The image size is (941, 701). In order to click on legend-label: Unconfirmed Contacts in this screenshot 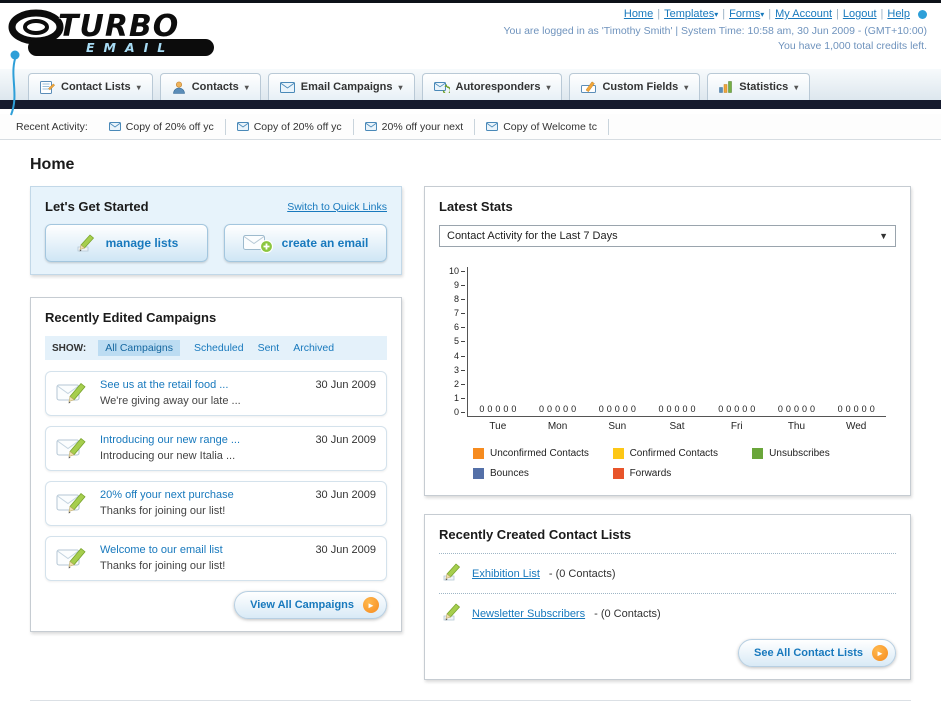, I will do `click(539, 453)`.